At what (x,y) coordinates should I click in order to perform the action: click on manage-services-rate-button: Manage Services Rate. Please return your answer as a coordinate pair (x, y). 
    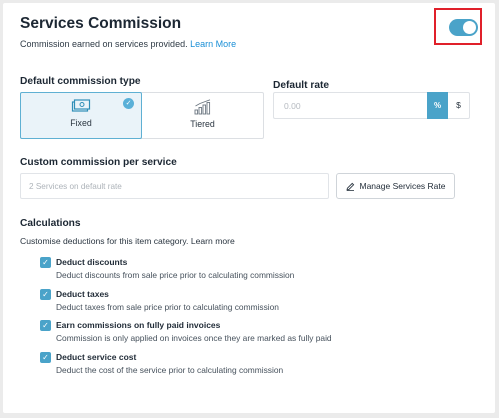
    Looking at the image, I should click on (395, 186).